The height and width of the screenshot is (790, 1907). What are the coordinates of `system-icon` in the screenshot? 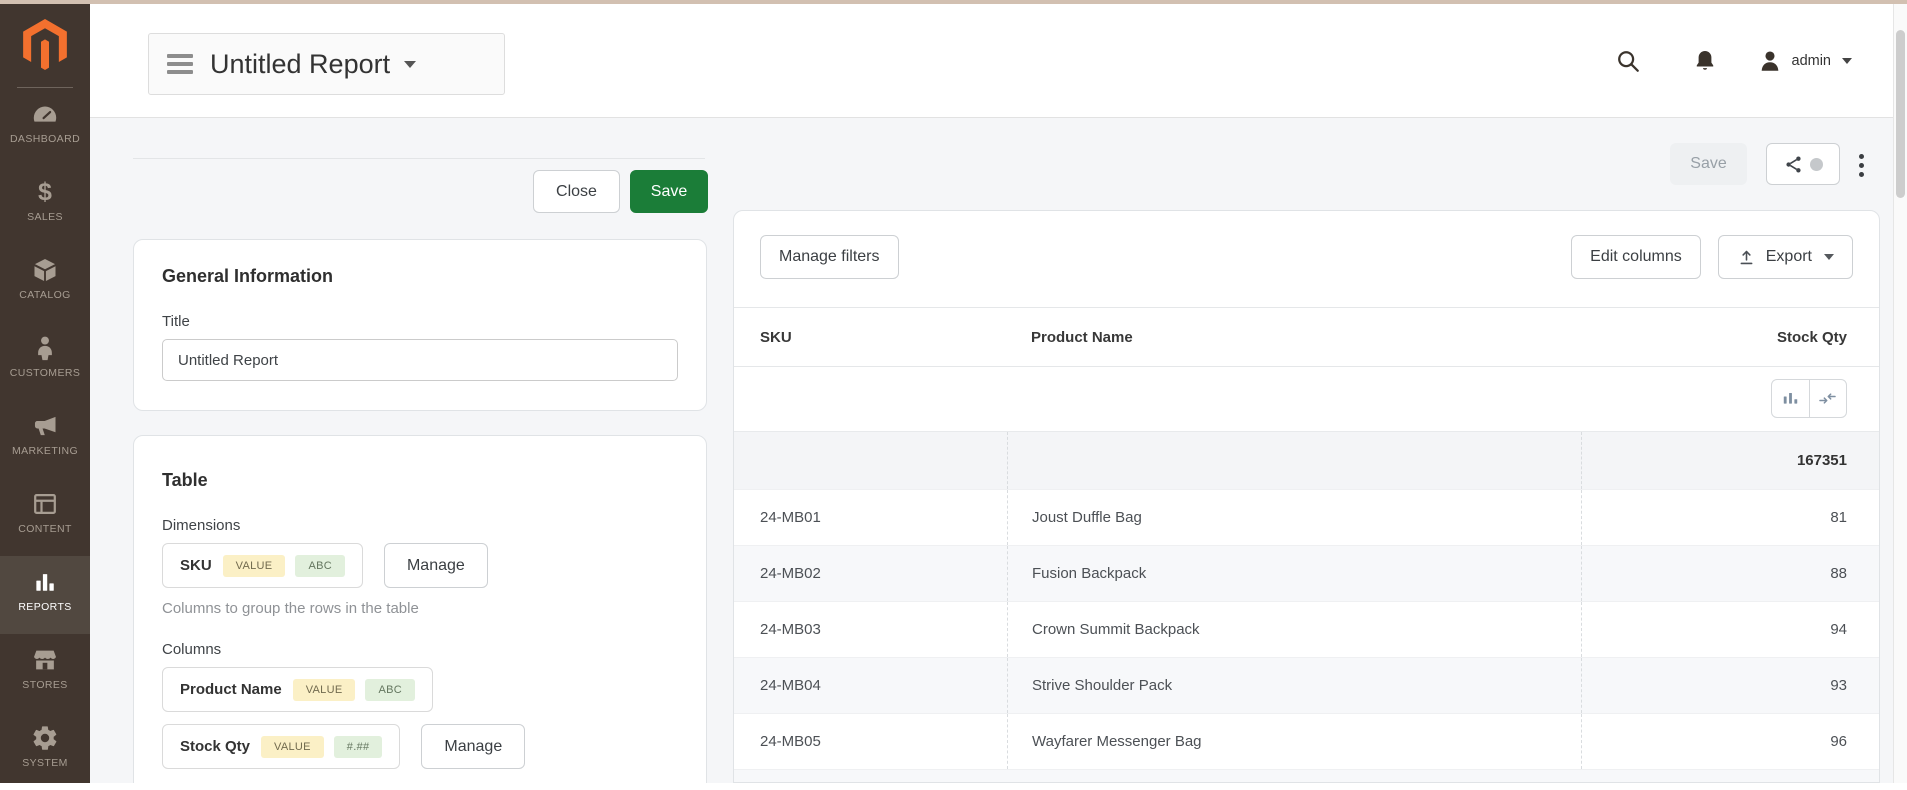 It's located at (45, 738).